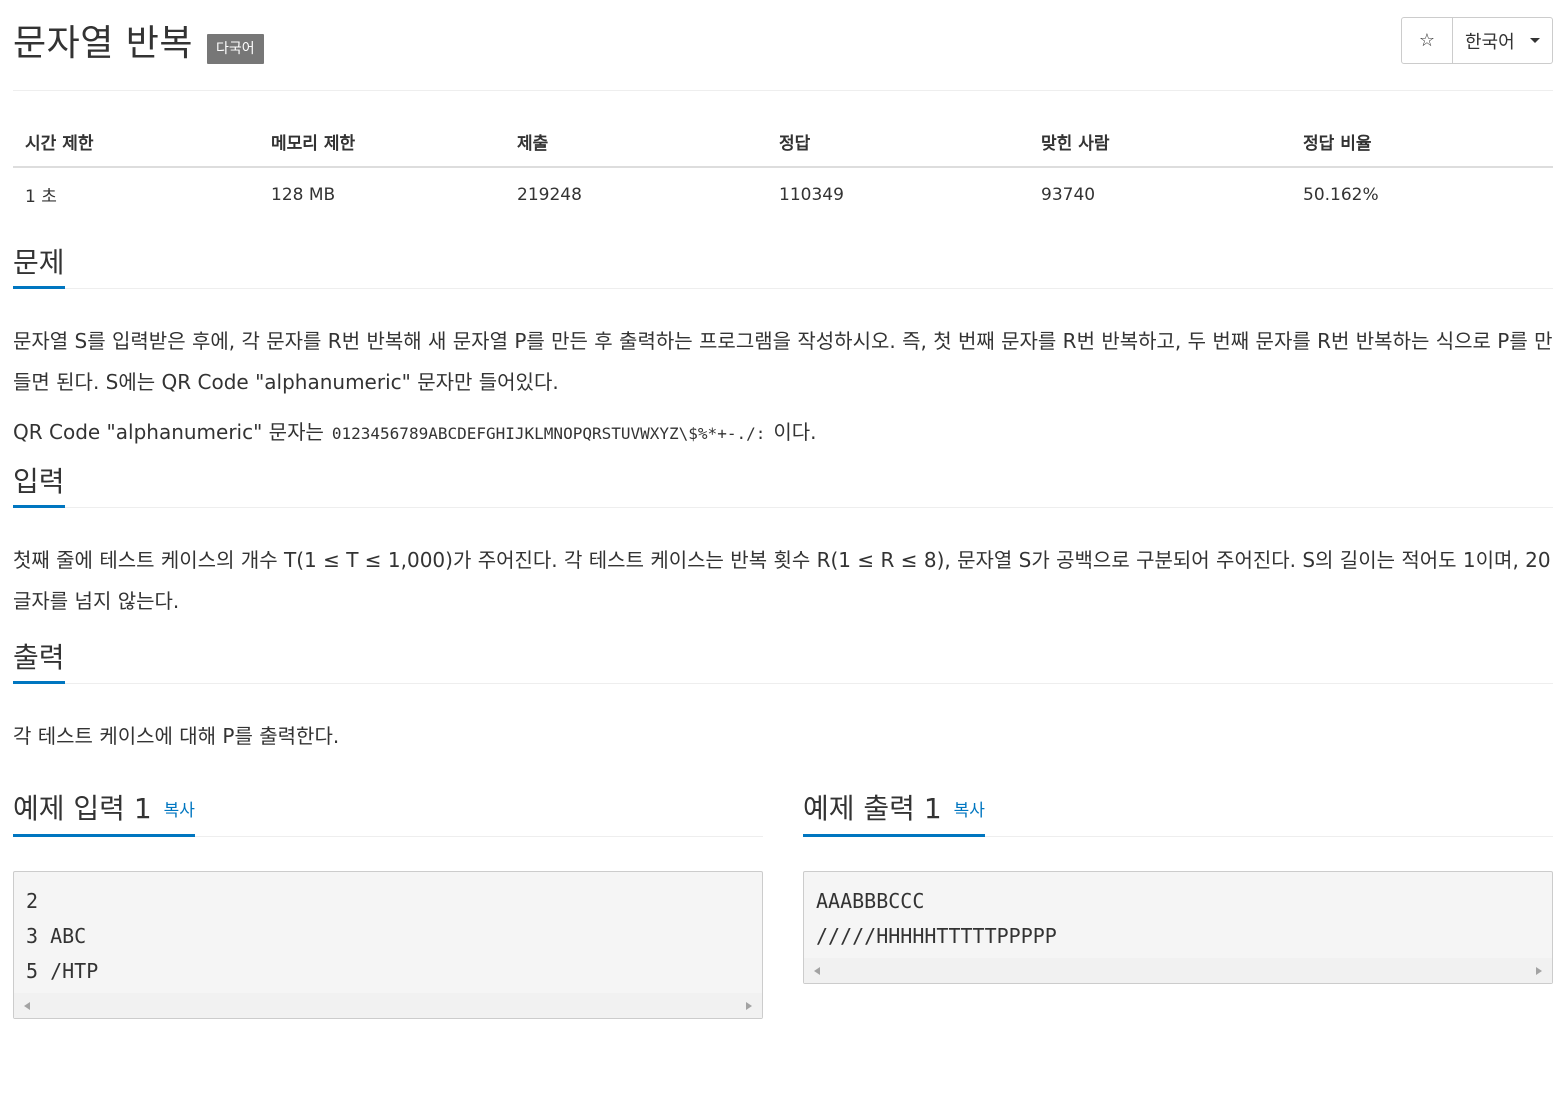 This screenshot has height=1096, width=1568. I want to click on info-value-row: 1 초 128 MB 219248 110349 93740 50.162%, so click(783, 194).